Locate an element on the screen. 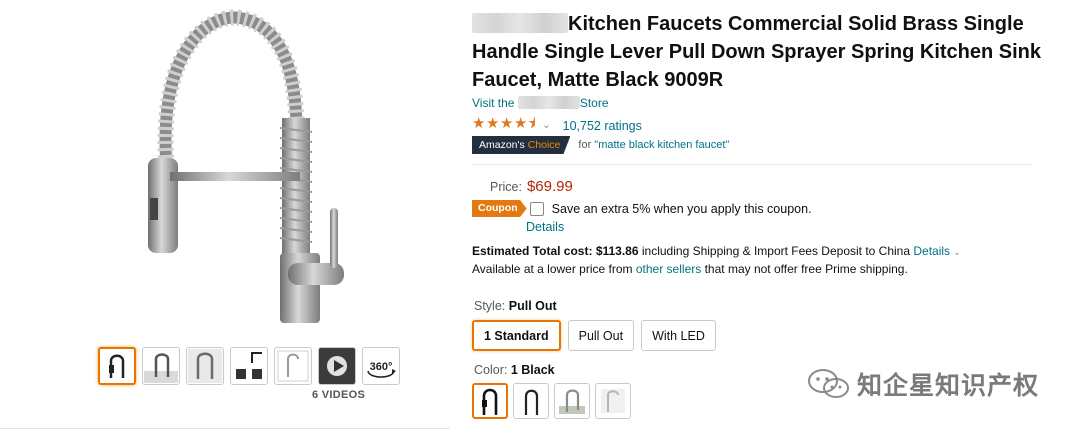 Image resolution: width=1080 pixels, height=430 pixels. star-rating-icon: ★★★★⯨ is located at coordinates (504, 125).